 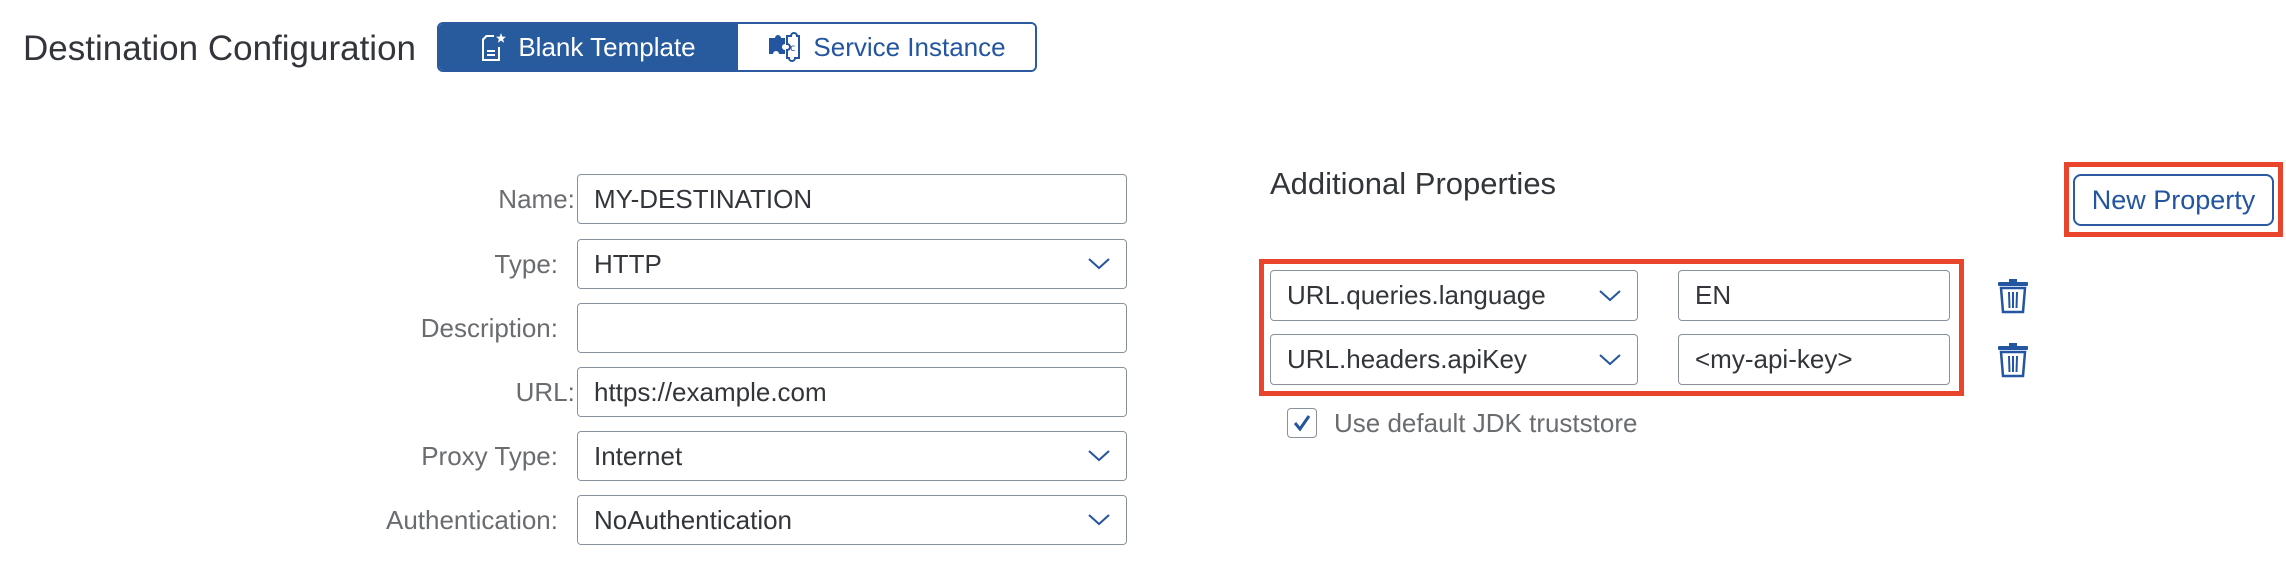 What do you see at coordinates (1486, 423) in the screenshot?
I see `jdk-truststore-label: Use default JDK truststore` at bounding box center [1486, 423].